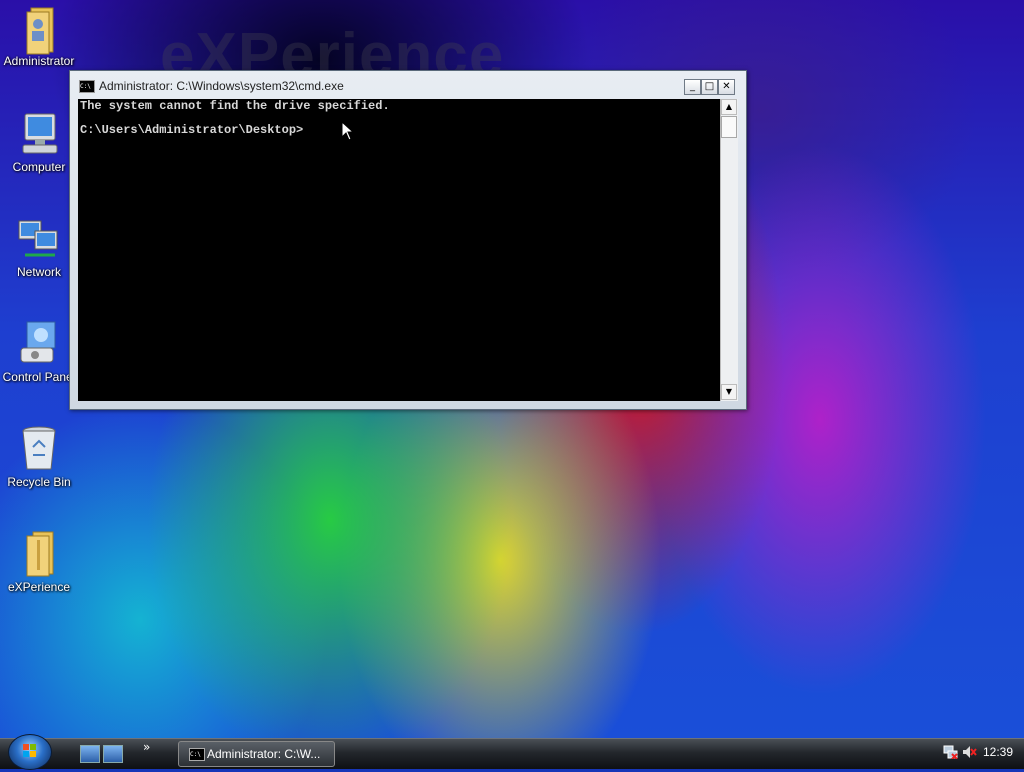  I want to click on switch-windows-icon, so click(113, 754).